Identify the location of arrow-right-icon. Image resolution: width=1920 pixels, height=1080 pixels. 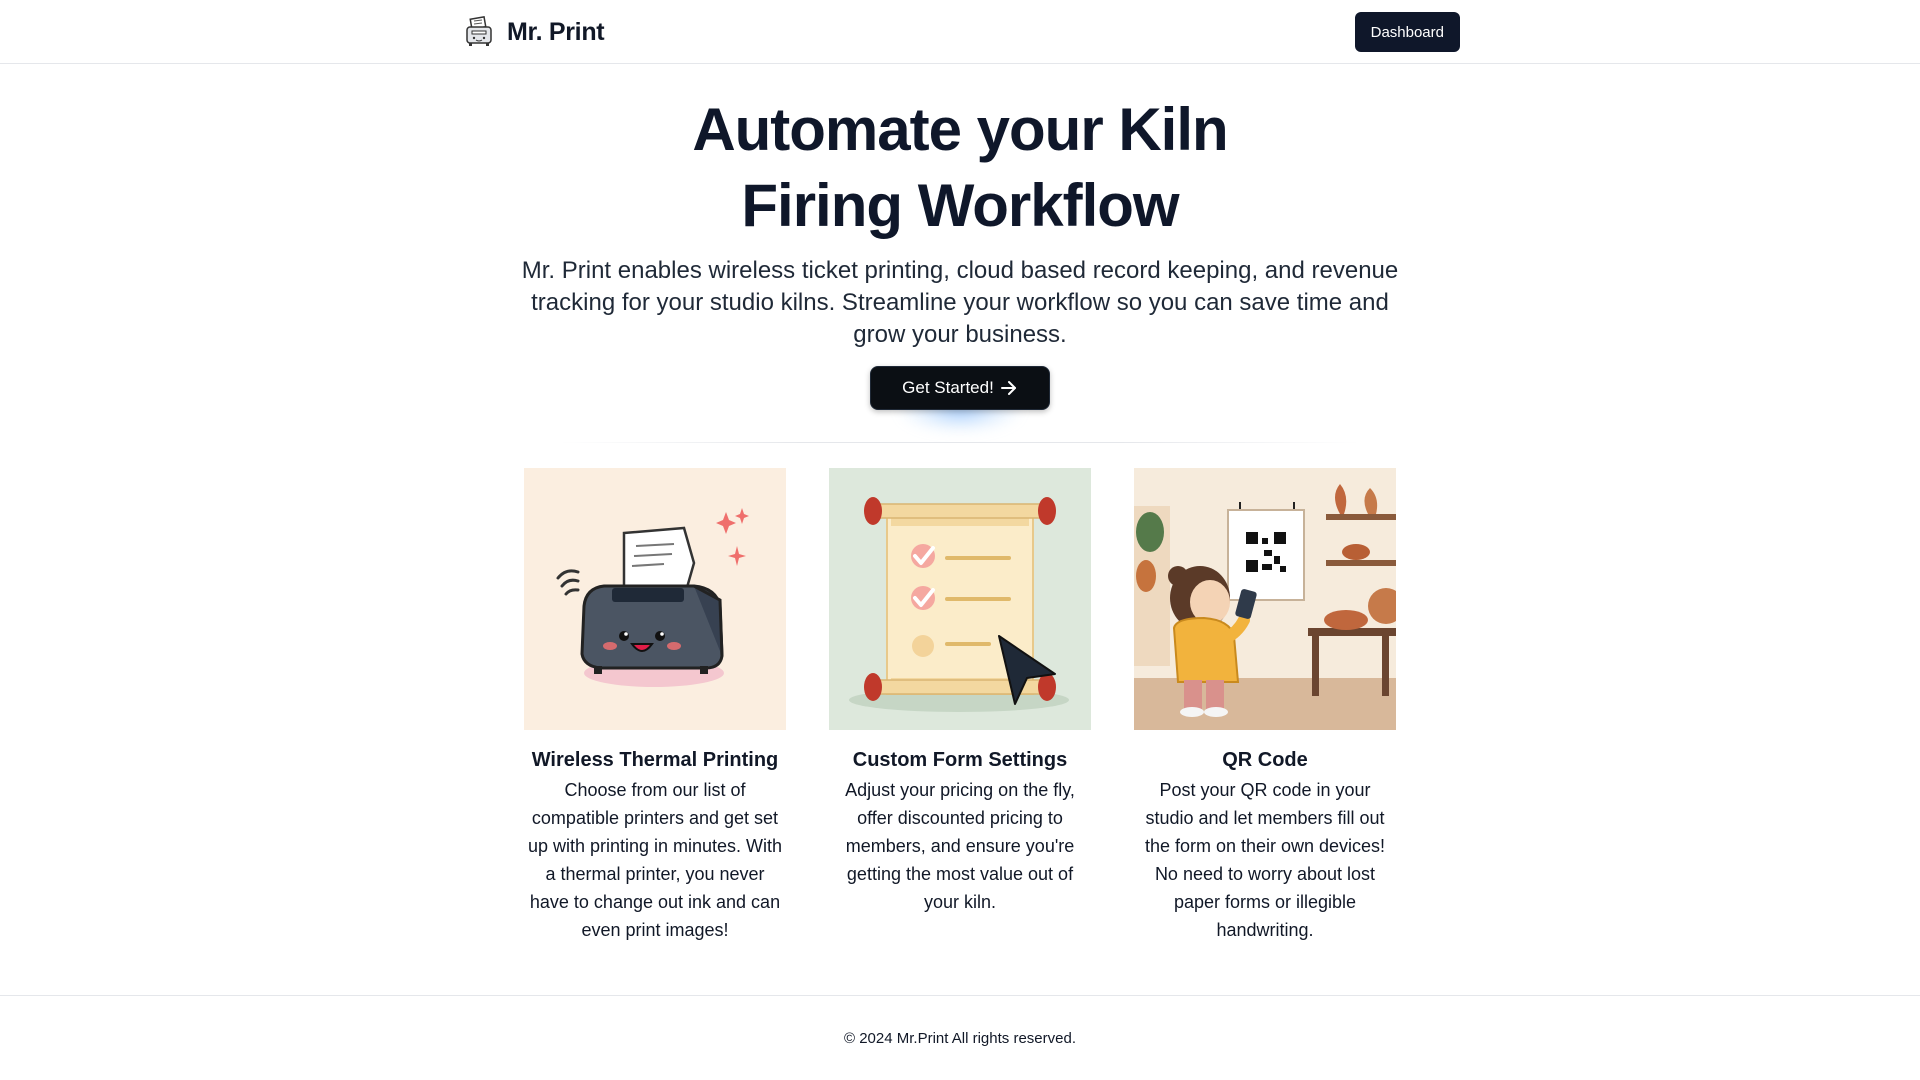
(1008, 388).